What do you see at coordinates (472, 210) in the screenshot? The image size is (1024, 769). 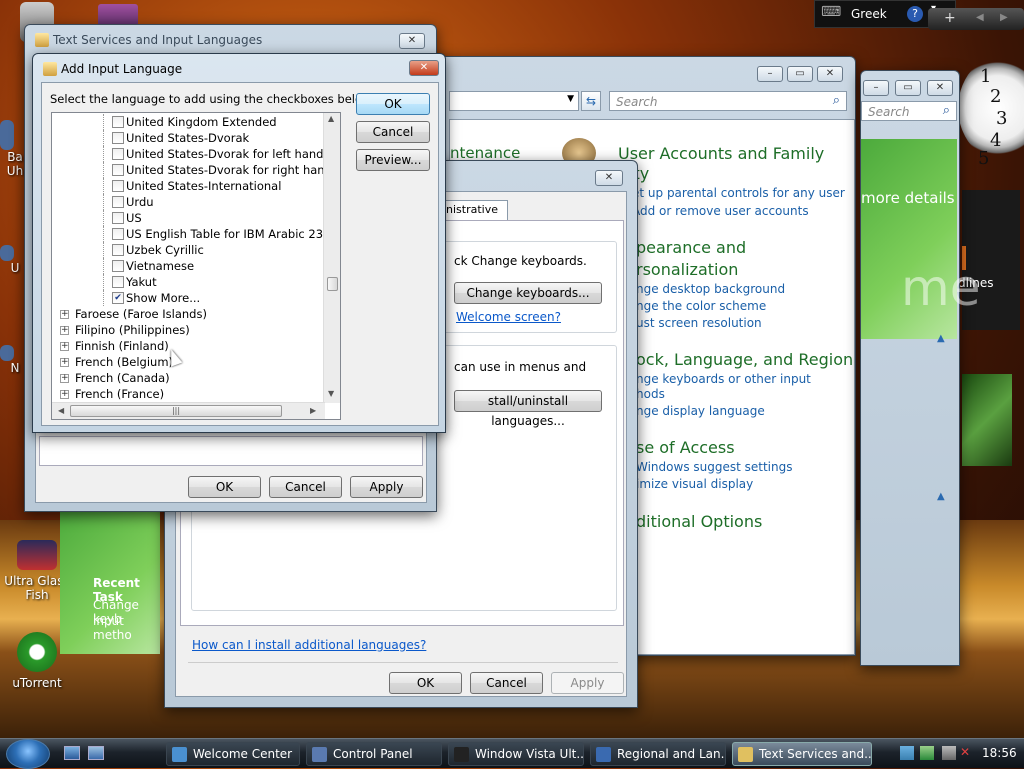 I see `tab-administrative: nistrative` at bounding box center [472, 210].